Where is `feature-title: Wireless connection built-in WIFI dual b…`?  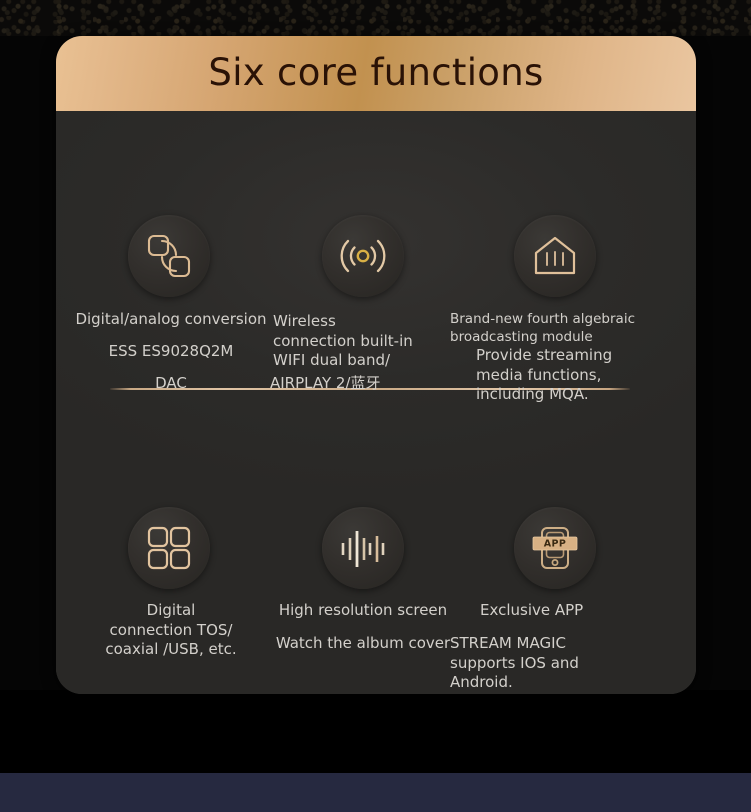 feature-title: Wireless connection built-in WIFI dual b… is located at coordinates (343, 340).